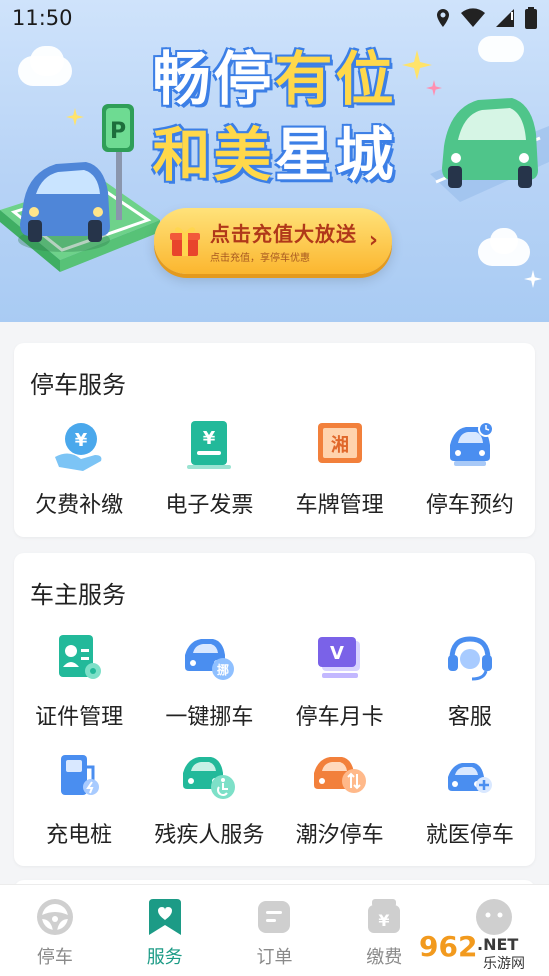  What do you see at coordinates (443, 18) in the screenshot?
I see `location-icon` at bounding box center [443, 18].